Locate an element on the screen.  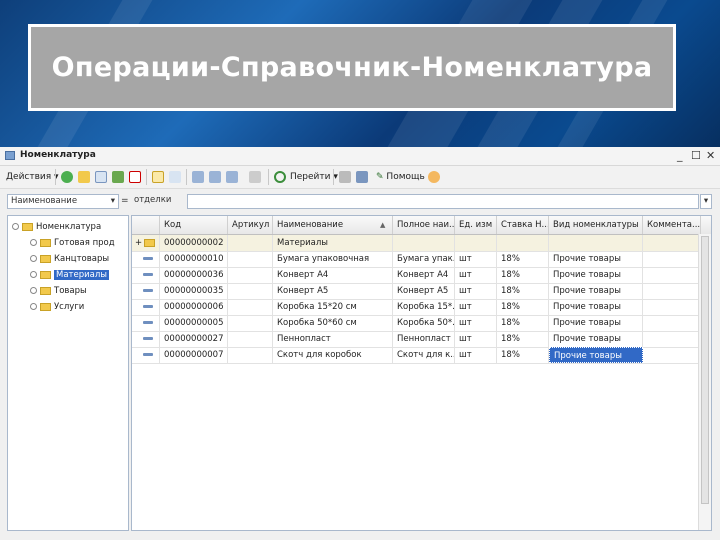
tree-item-selected: Материалы is located at coordinates (69, 275).